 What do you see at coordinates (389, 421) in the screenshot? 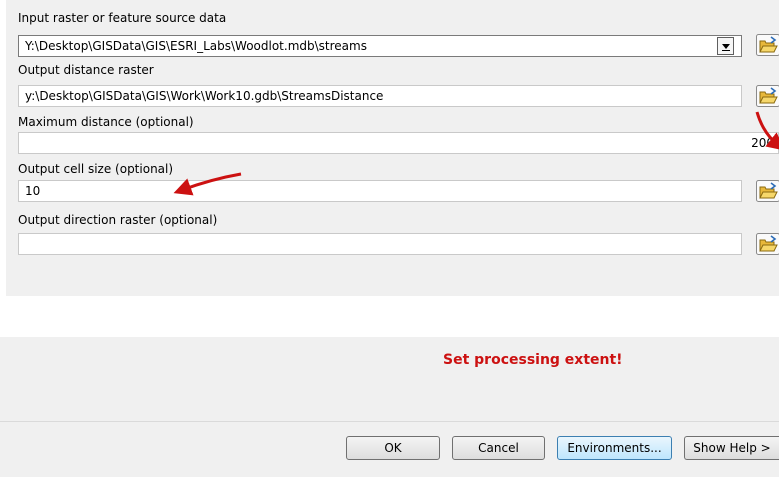
I see `footer-divider` at bounding box center [389, 421].